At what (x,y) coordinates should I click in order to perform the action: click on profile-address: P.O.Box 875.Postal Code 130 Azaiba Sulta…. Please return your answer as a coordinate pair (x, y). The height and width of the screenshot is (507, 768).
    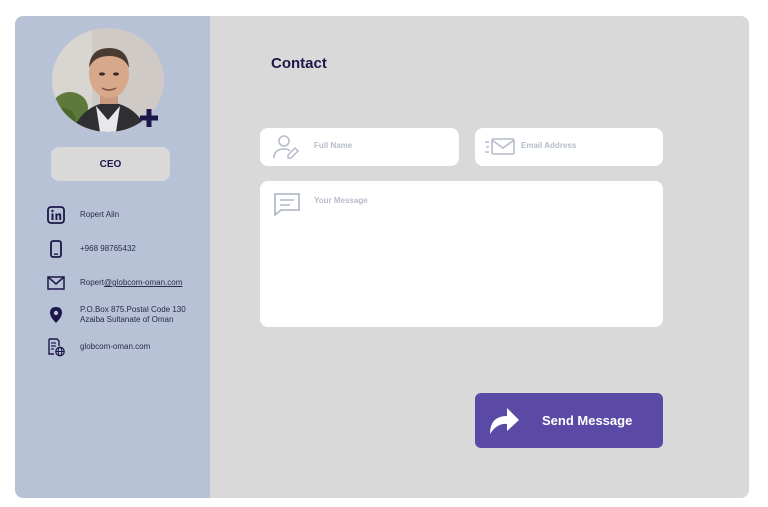
    Looking at the image, I should click on (133, 315).